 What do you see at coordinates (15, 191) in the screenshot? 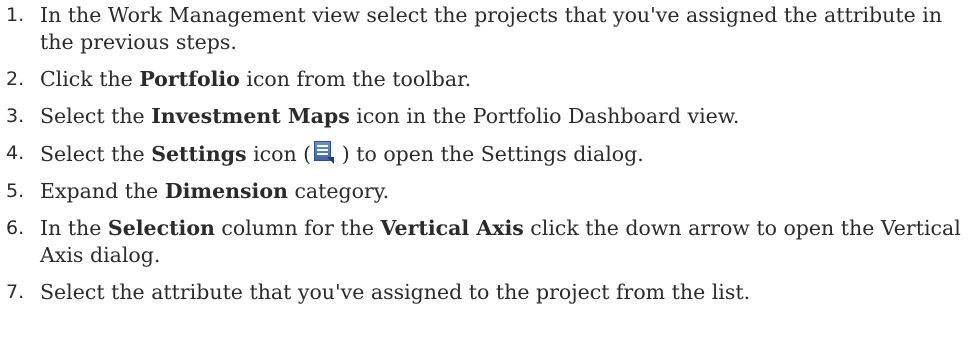
I see `step-number: 5.` at bounding box center [15, 191].